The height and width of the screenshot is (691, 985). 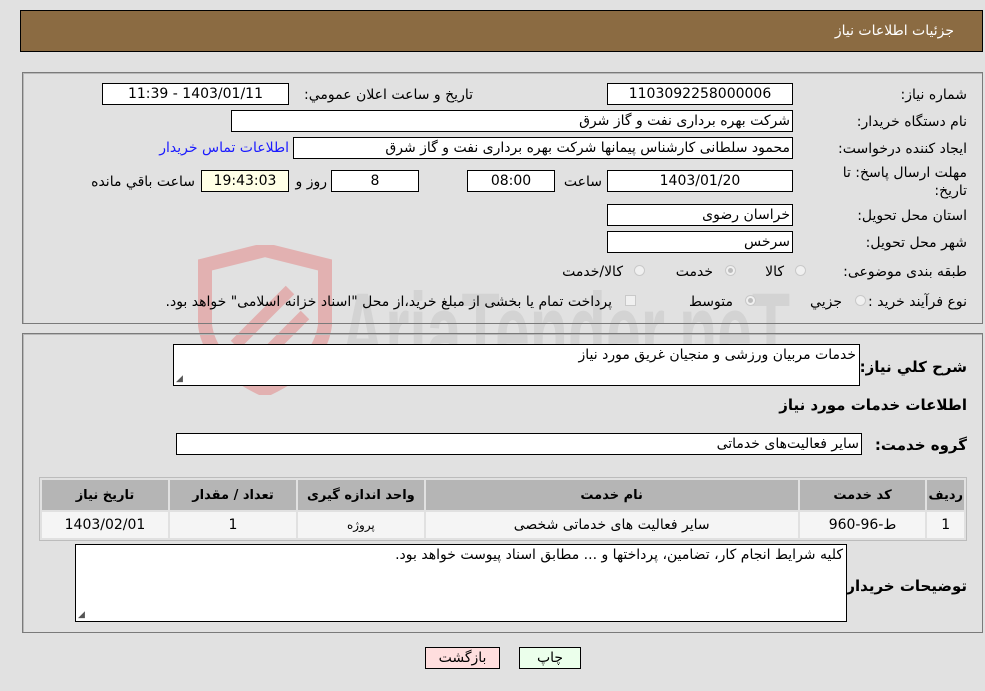 What do you see at coordinates (512, 121) in the screenshot?
I see `buyer-org-field: شرکت بهره برداری نفت و گاز شرق` at bounding box center [512, 121].